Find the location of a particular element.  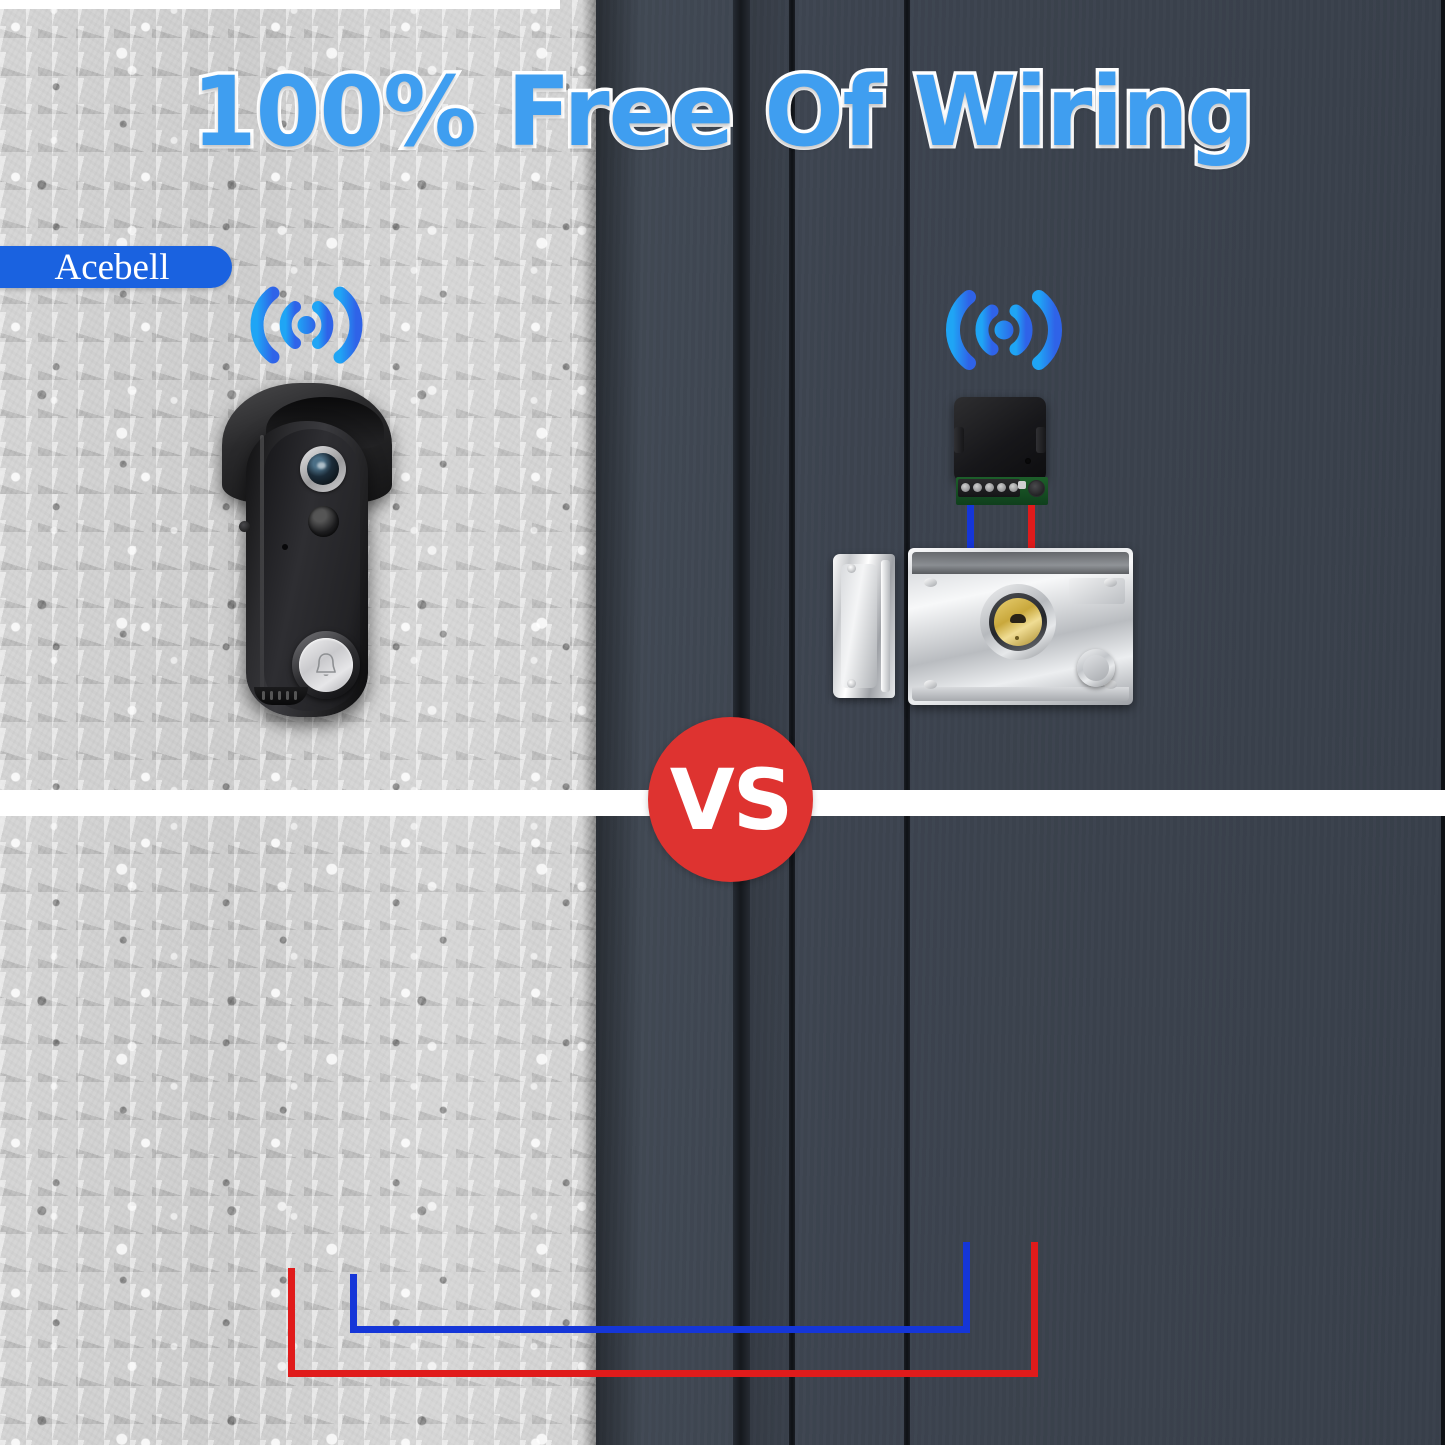

knob-top is located at coordinates (1096, 668).